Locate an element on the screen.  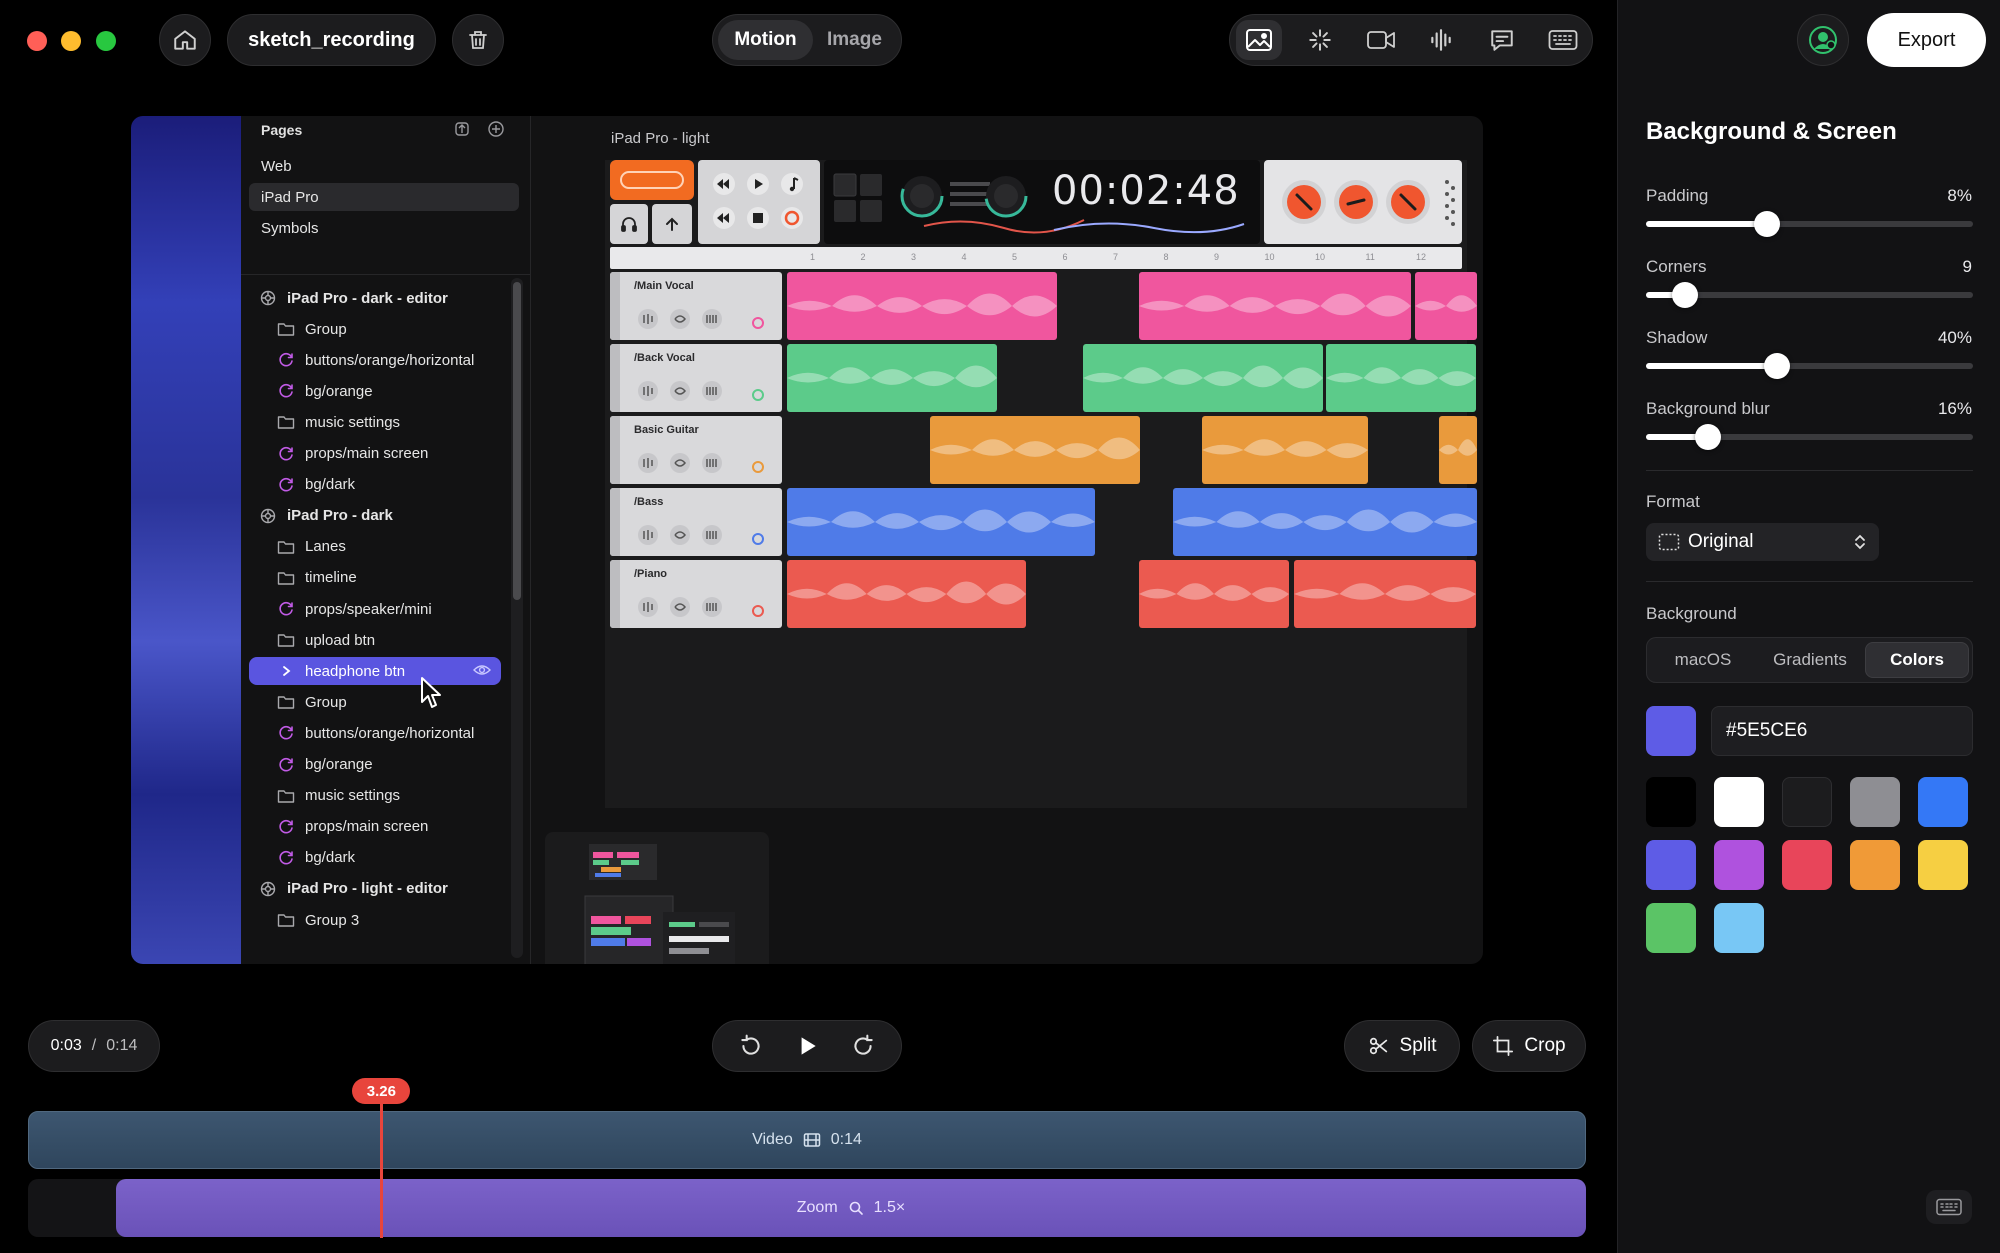
close-window-button is located at coordinates (37, 41).